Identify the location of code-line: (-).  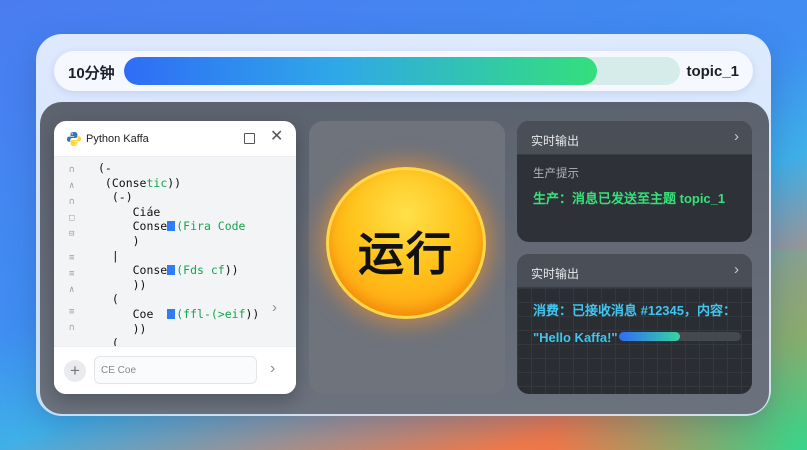
(115, 197).